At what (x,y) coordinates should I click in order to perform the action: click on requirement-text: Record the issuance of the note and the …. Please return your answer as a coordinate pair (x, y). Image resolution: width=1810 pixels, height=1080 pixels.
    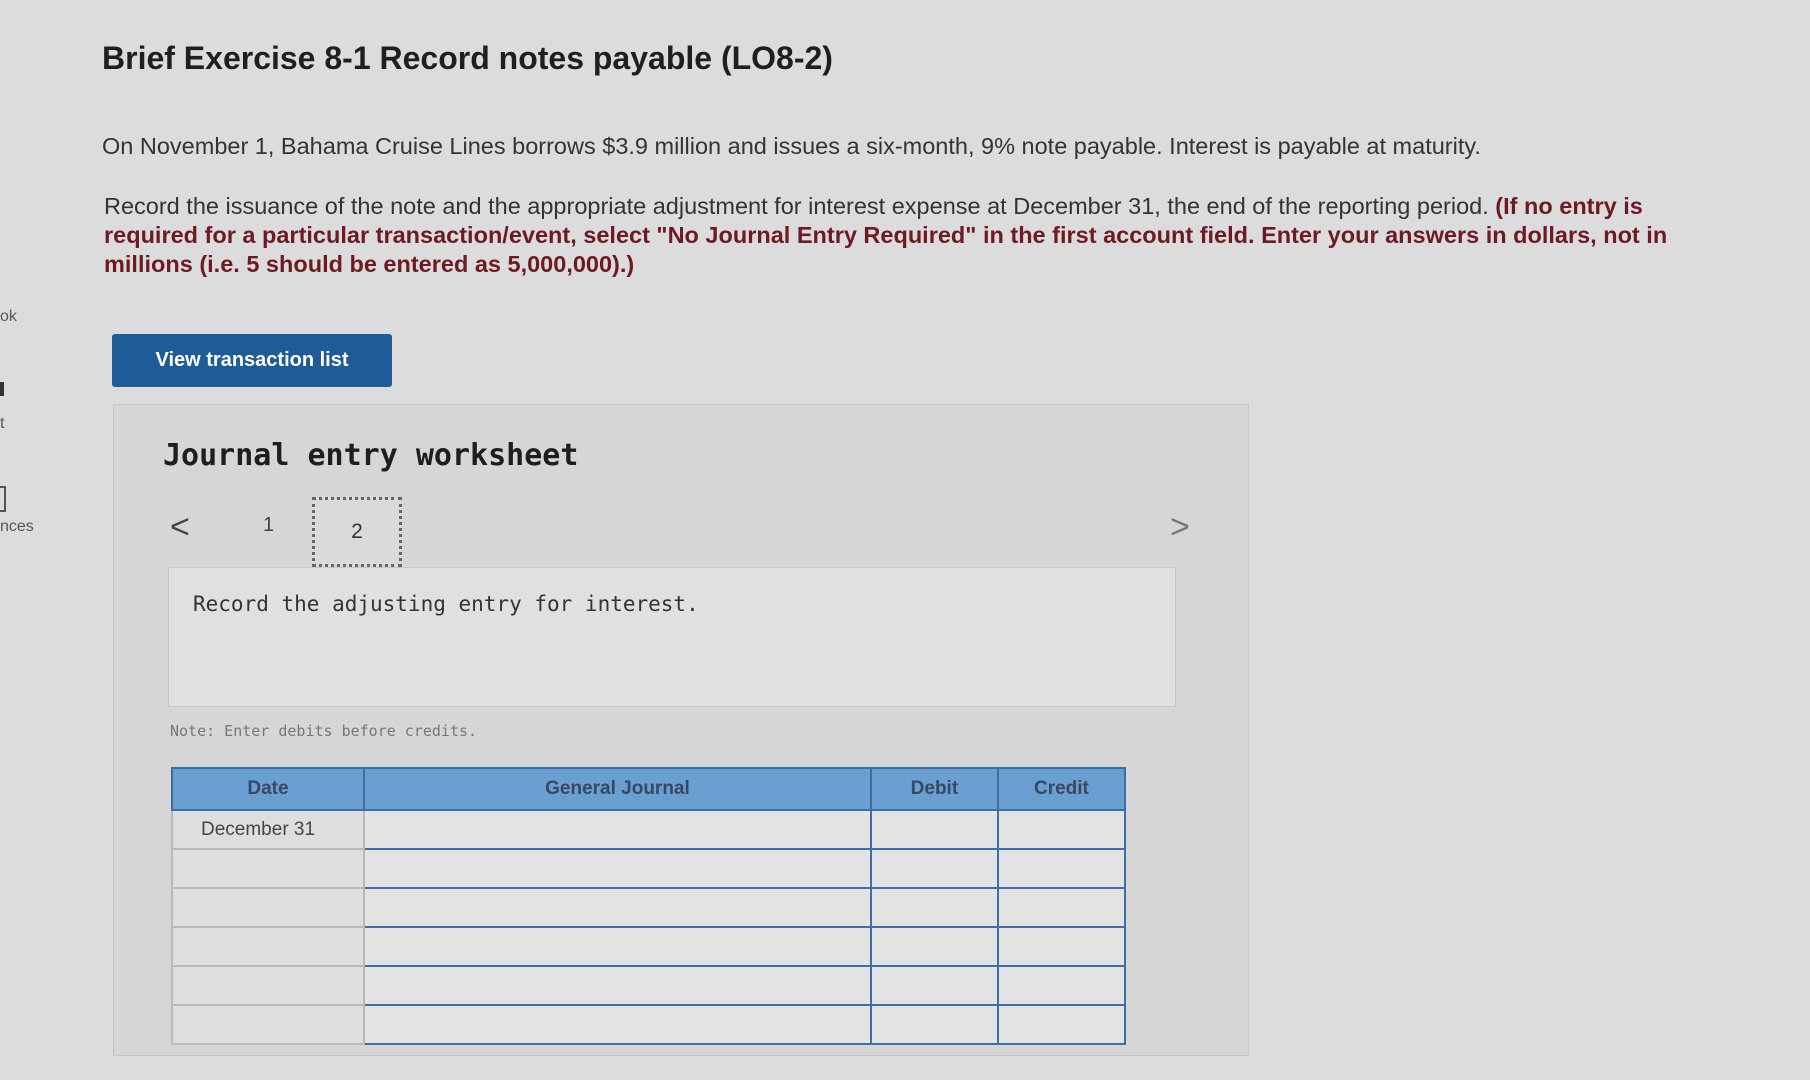
    Looking at the image, I should click on (796, 206).